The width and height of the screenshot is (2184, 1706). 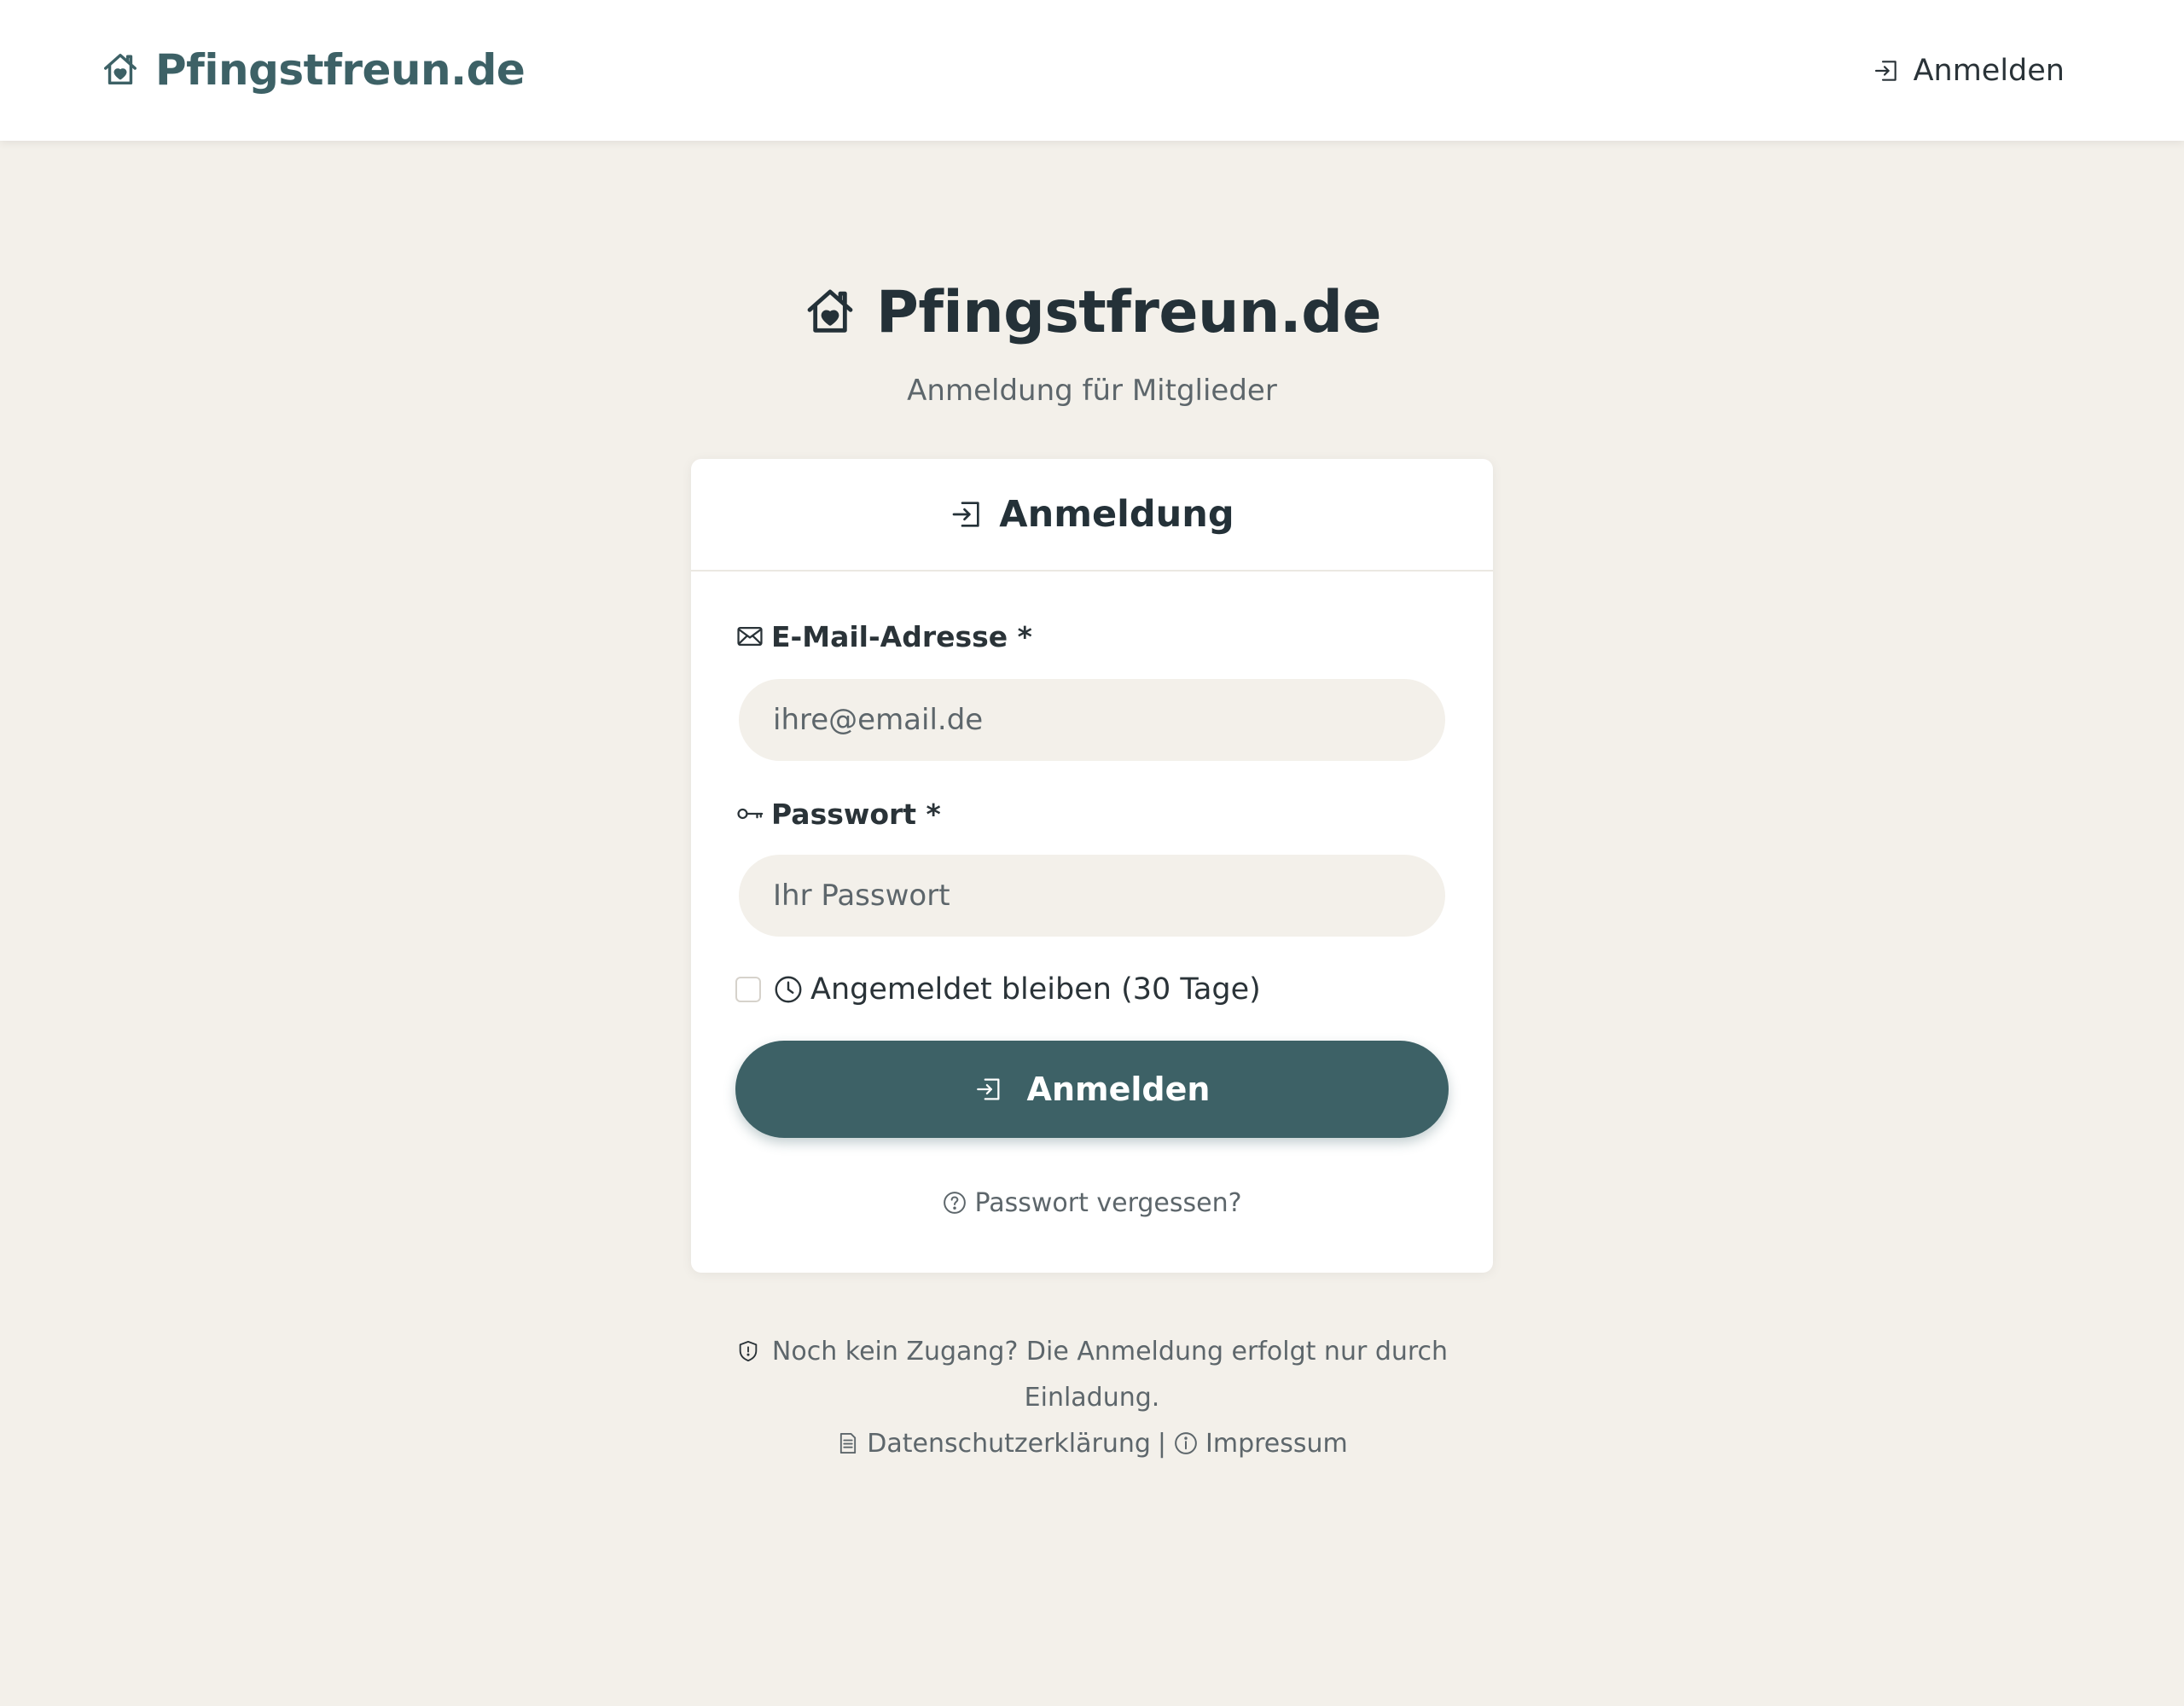 I want to click on login-submit-button: Anmelden, so click(x=1092, y=1089).